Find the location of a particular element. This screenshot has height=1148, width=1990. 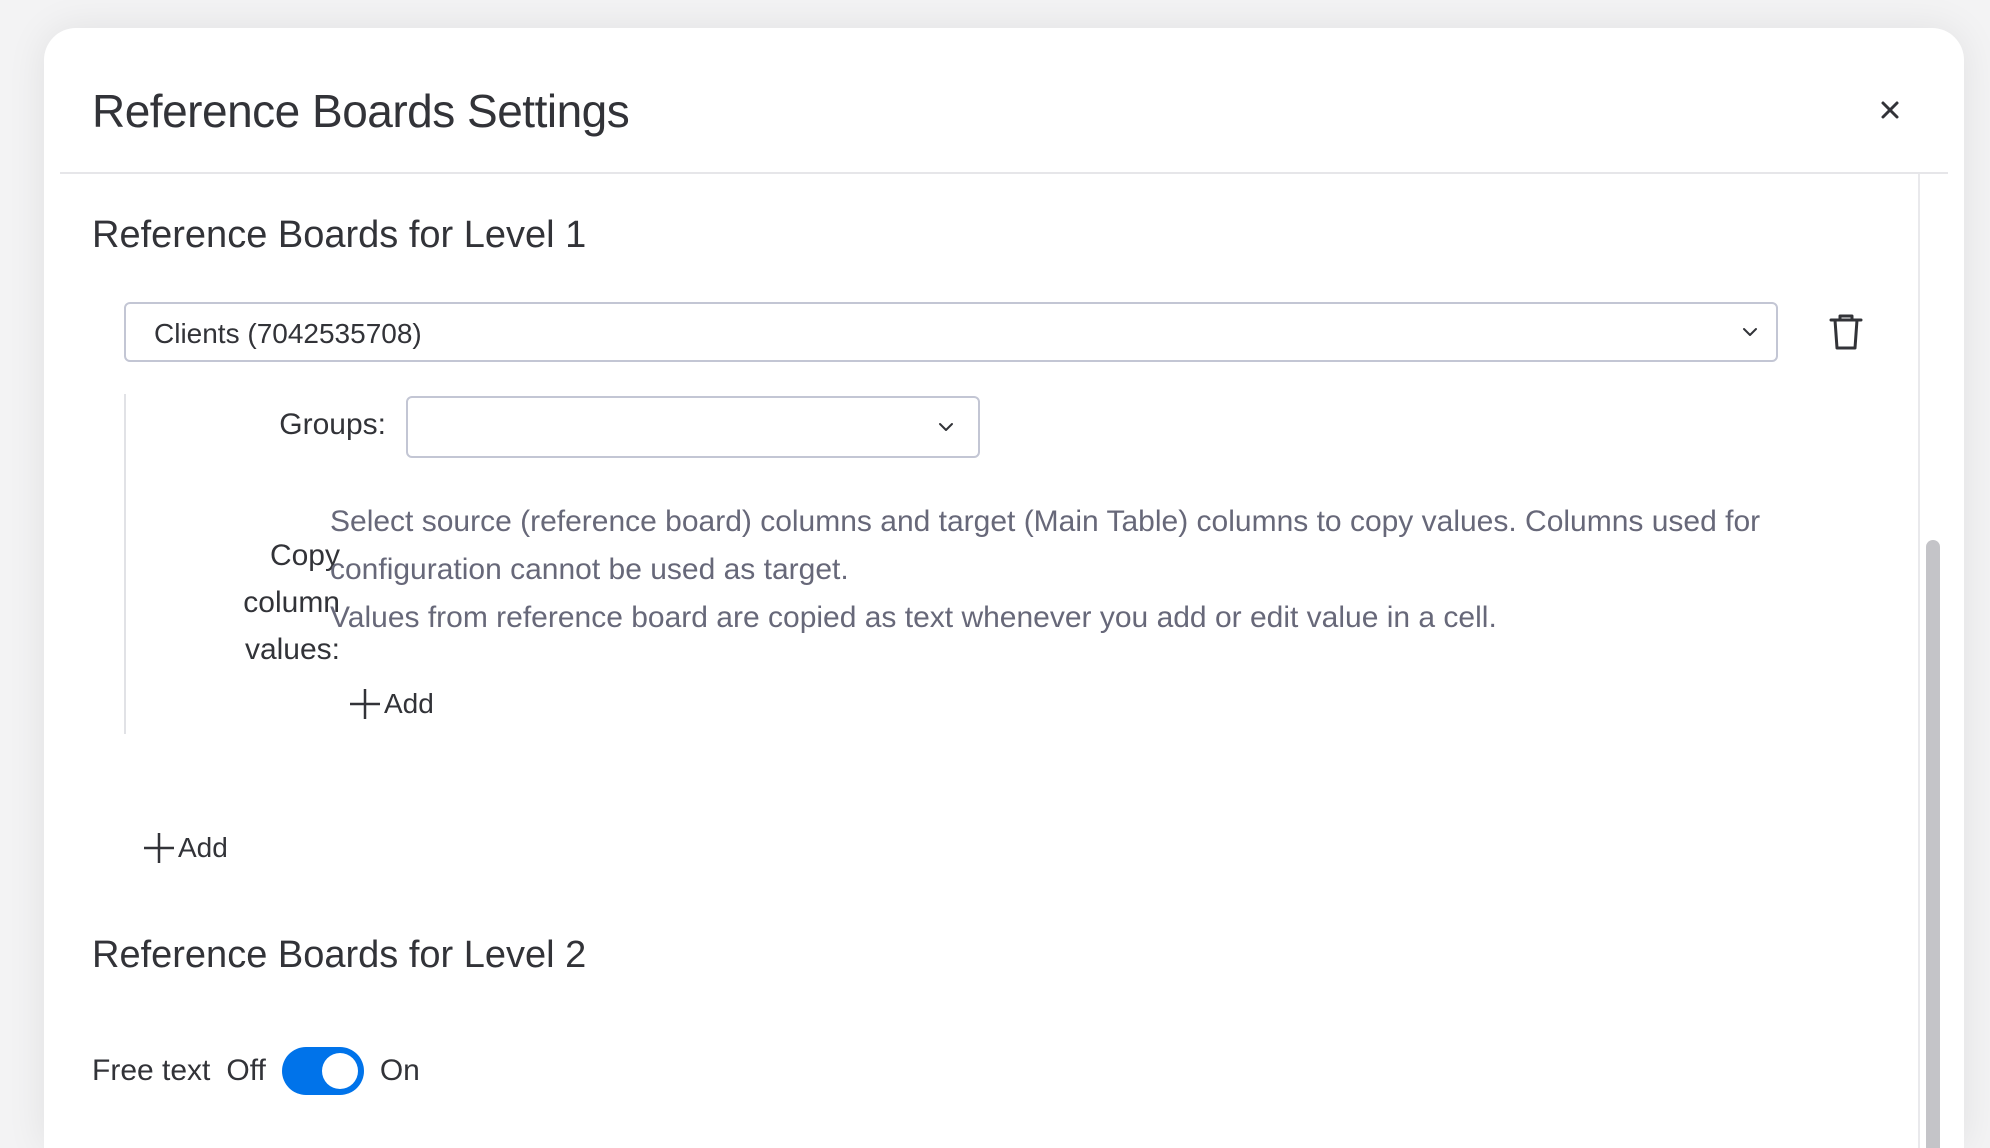

copy-column-values-label: Copy column values: is located at coordinates (291, 602).